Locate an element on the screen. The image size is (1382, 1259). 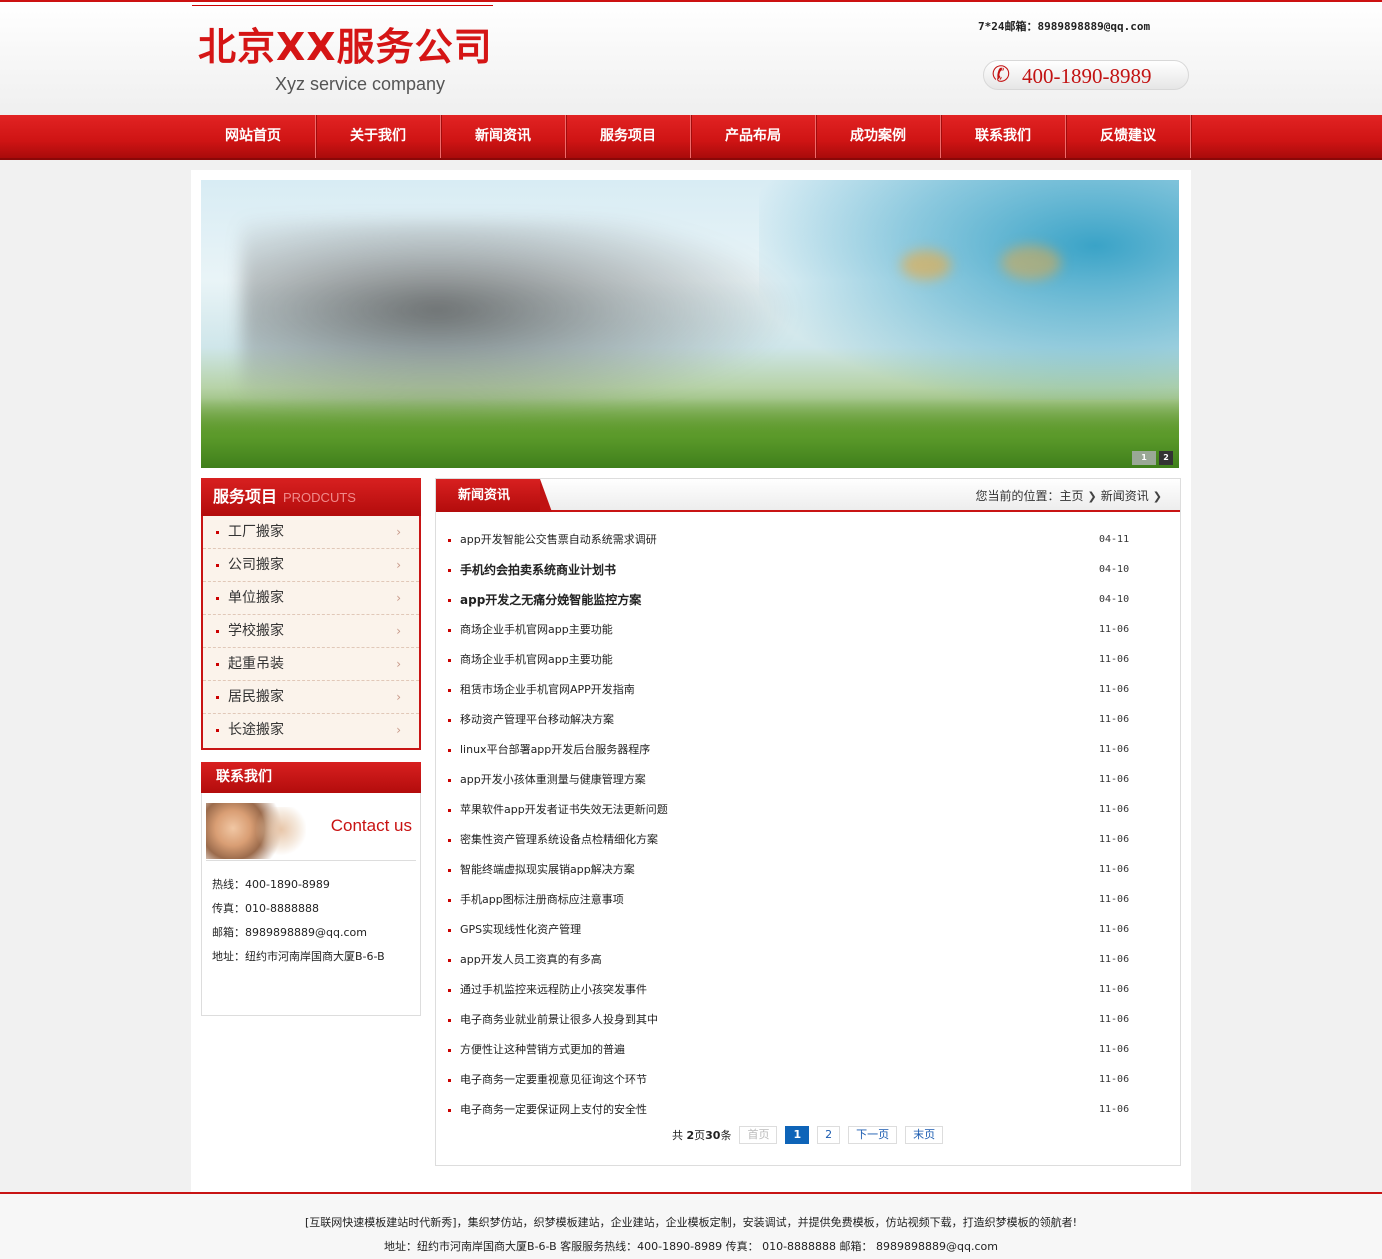
news-item-title: 电子商务一定要重视意见征询这个环节 is located at coordinates (553, 1079).